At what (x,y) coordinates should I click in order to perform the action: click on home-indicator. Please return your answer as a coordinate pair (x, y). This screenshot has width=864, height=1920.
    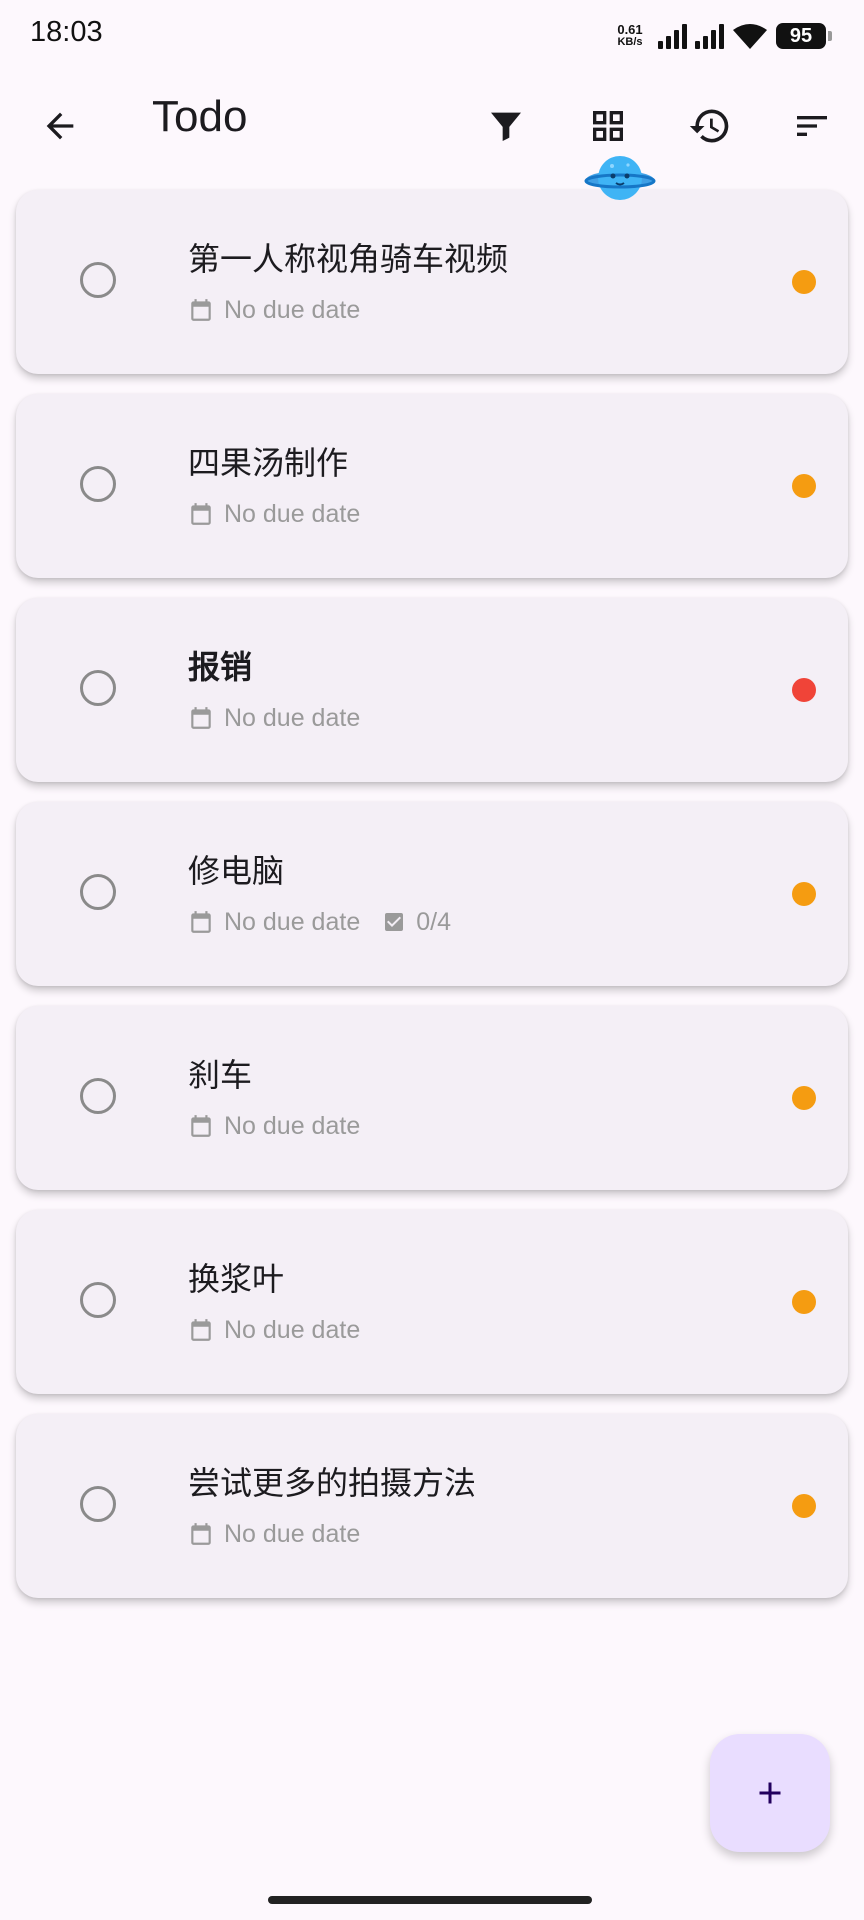
    Looking at the image, I should click on (430, 1900).